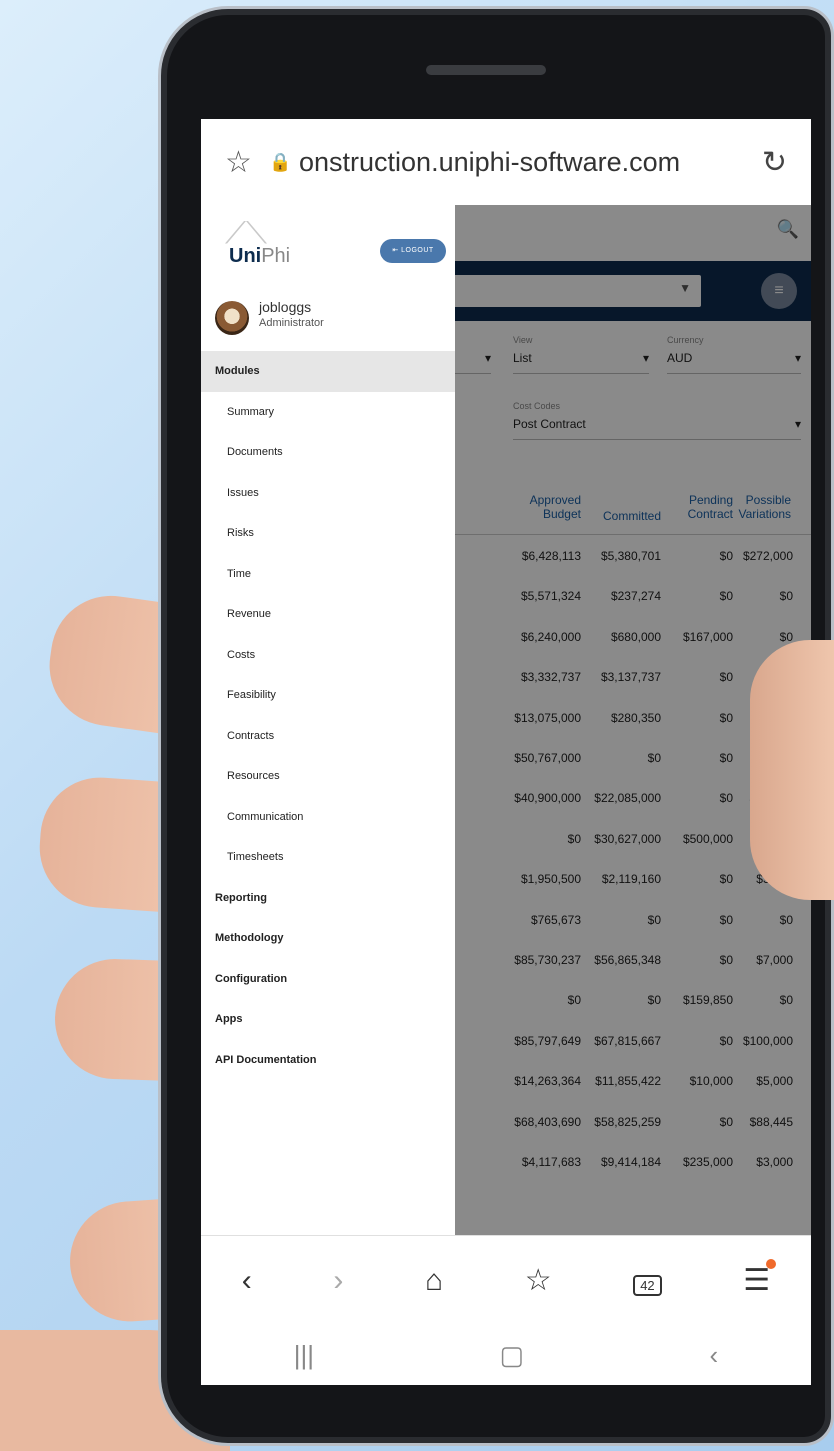  What do you see at coordinates (328, 938) in the screenshot?
I see `nav-item-methodology: Methodology` at bounding box center [328, 938].